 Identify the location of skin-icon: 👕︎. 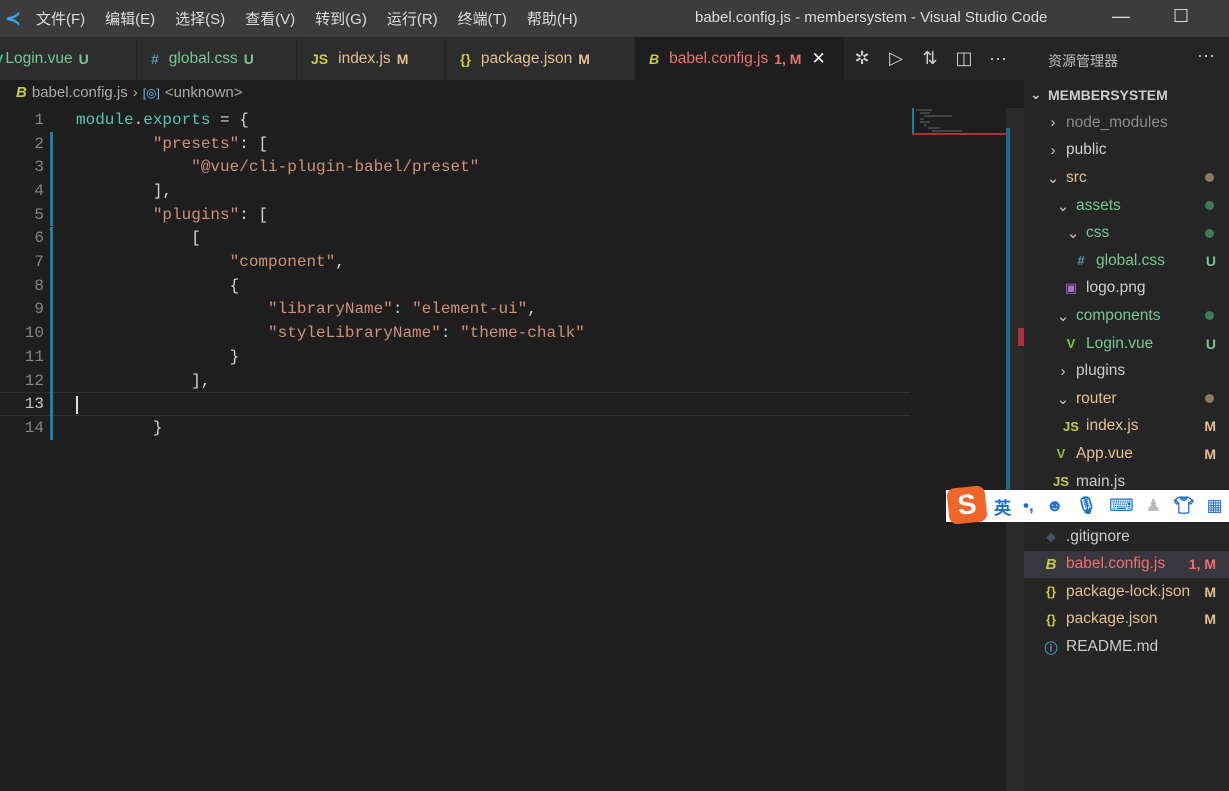
(1184, 506).